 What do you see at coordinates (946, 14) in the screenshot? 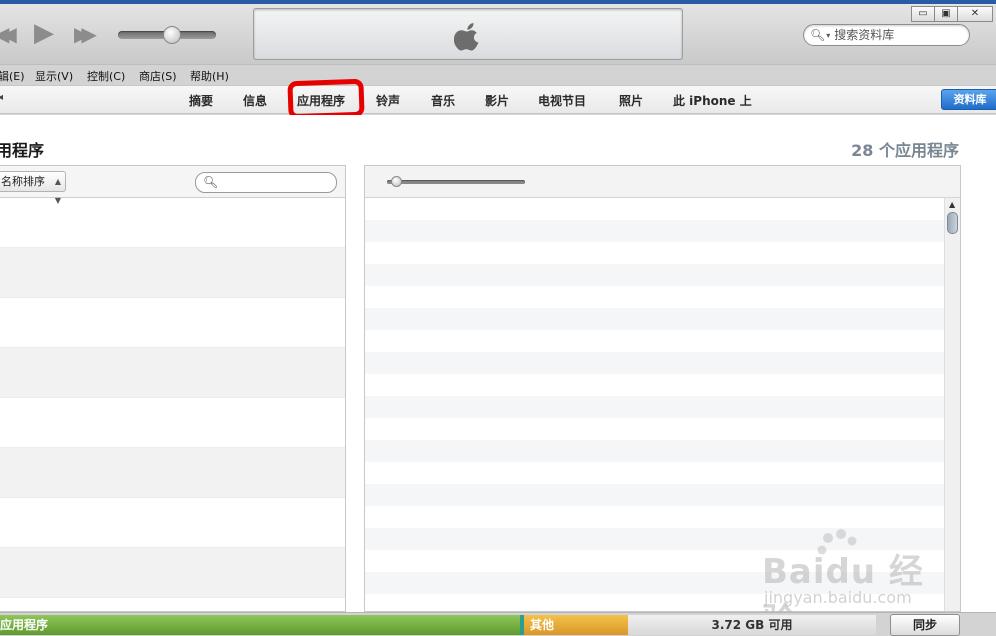
I see `restore-button: ▣` at bounding box center [946, 14].